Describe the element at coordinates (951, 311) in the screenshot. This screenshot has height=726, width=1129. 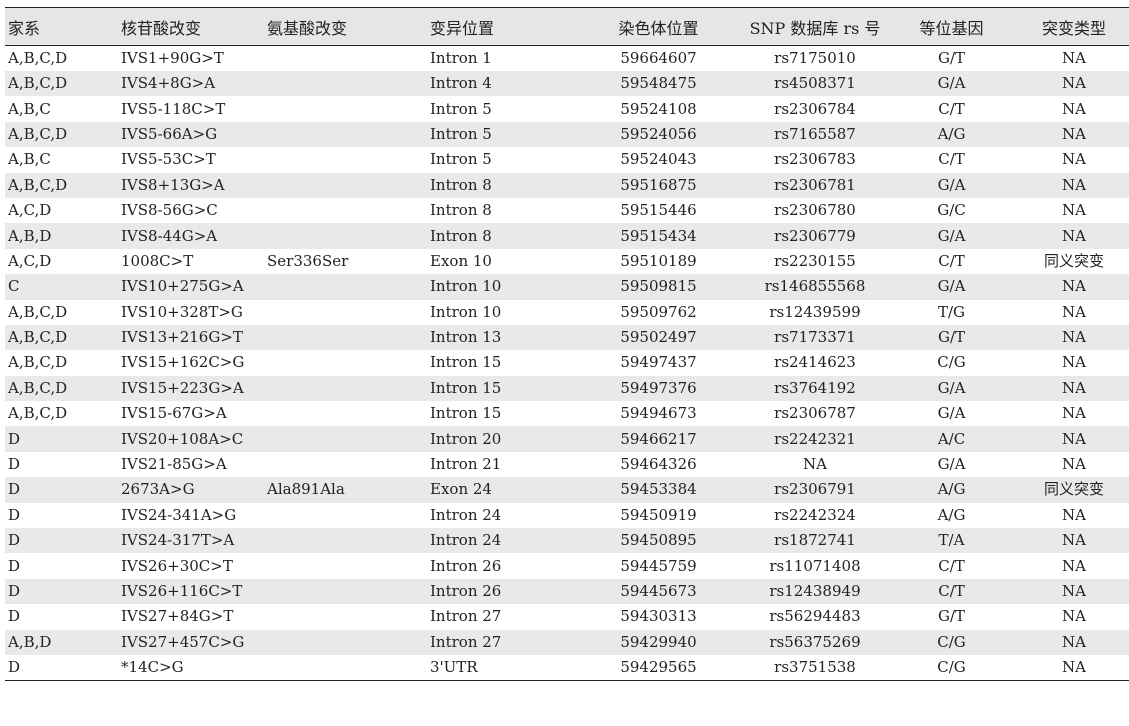
I see `allele-cell: T/G` at that location.